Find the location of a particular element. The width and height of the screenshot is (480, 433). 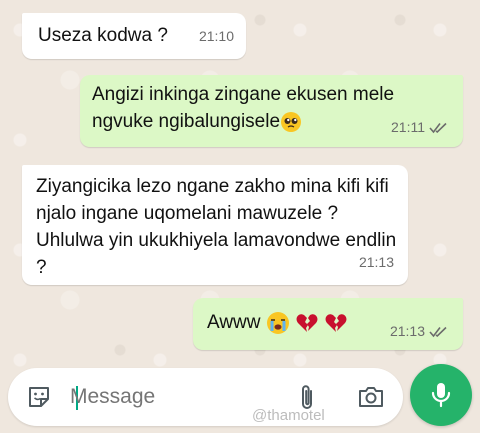

message-composer is located at coordinates (205, 397).